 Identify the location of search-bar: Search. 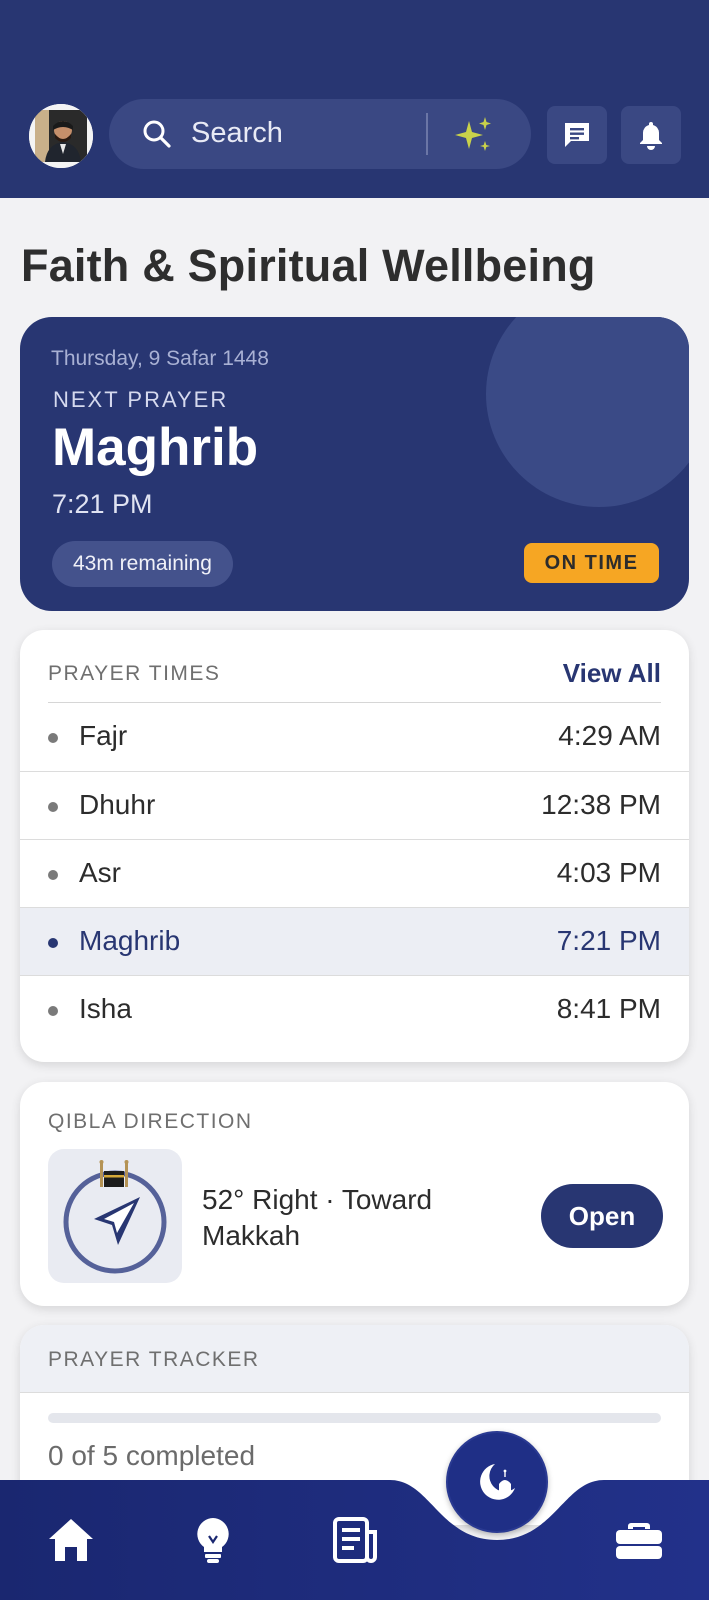
(320, 134).